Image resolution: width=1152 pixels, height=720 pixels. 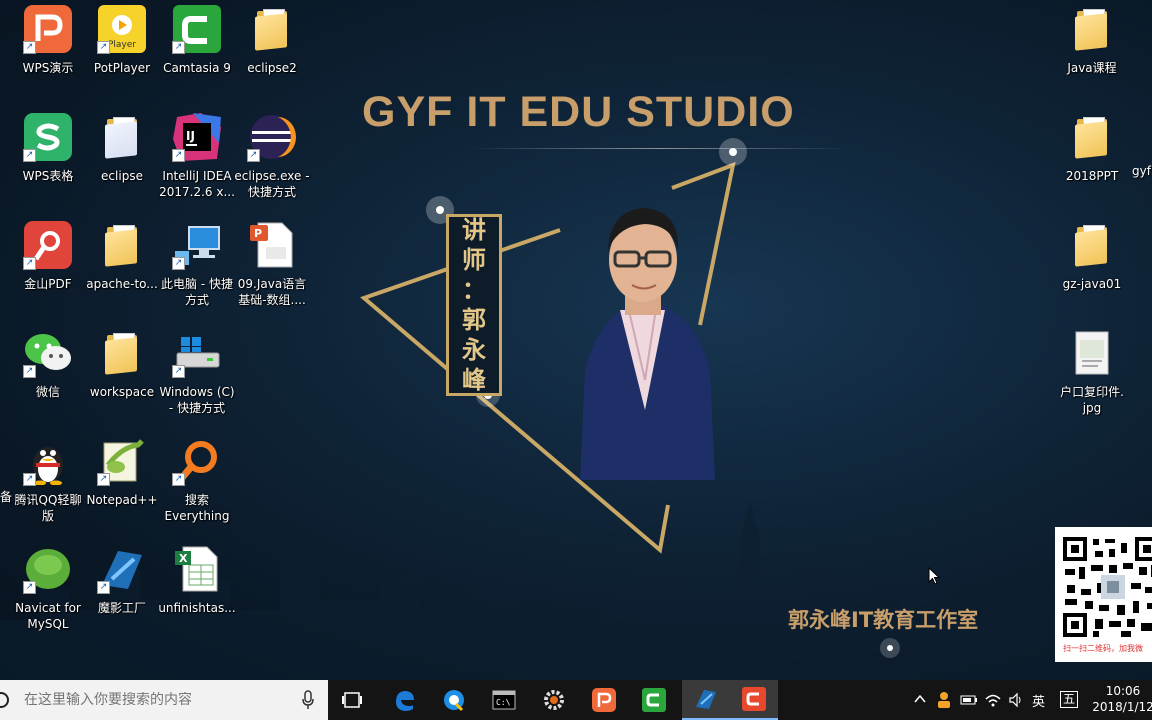 What do you see at coordinates (48, 40) in the screenshot?
I see `desktop-icon-wps-present: ↗ WPS演示` at bounding box center [48, 40].